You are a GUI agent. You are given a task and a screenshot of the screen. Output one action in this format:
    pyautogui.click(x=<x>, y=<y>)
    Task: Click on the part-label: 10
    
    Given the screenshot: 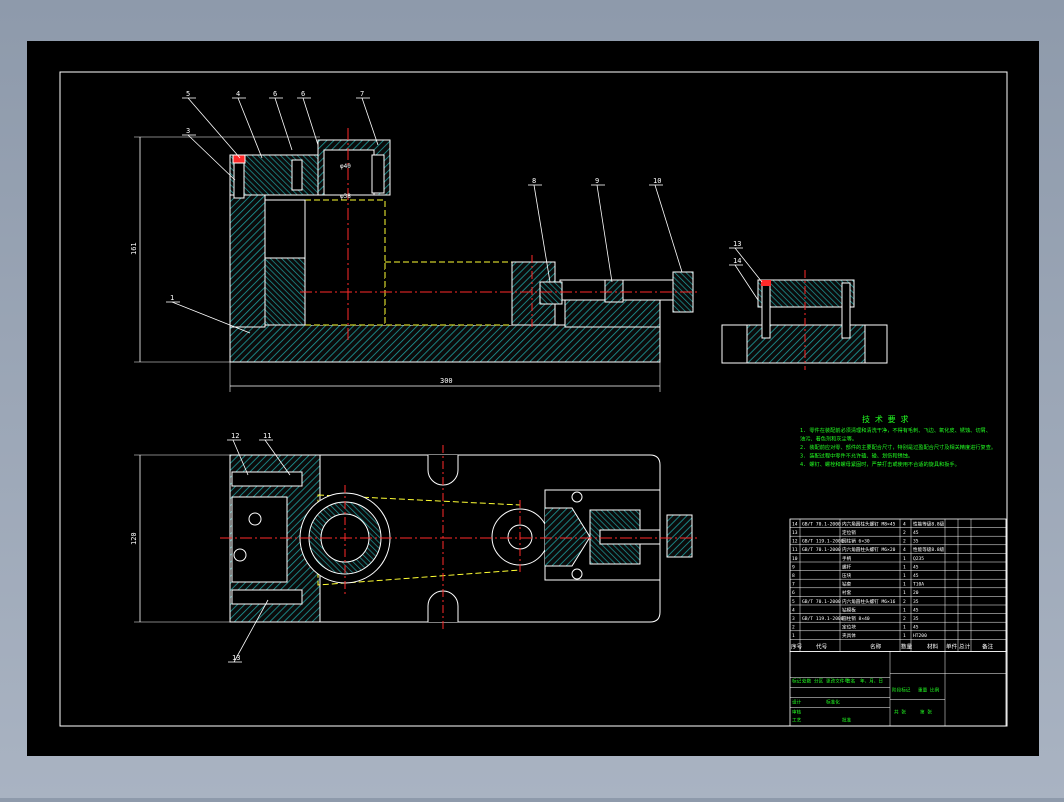 What is the action you would take?
    pyautogui.click(x=657, y=181)
    